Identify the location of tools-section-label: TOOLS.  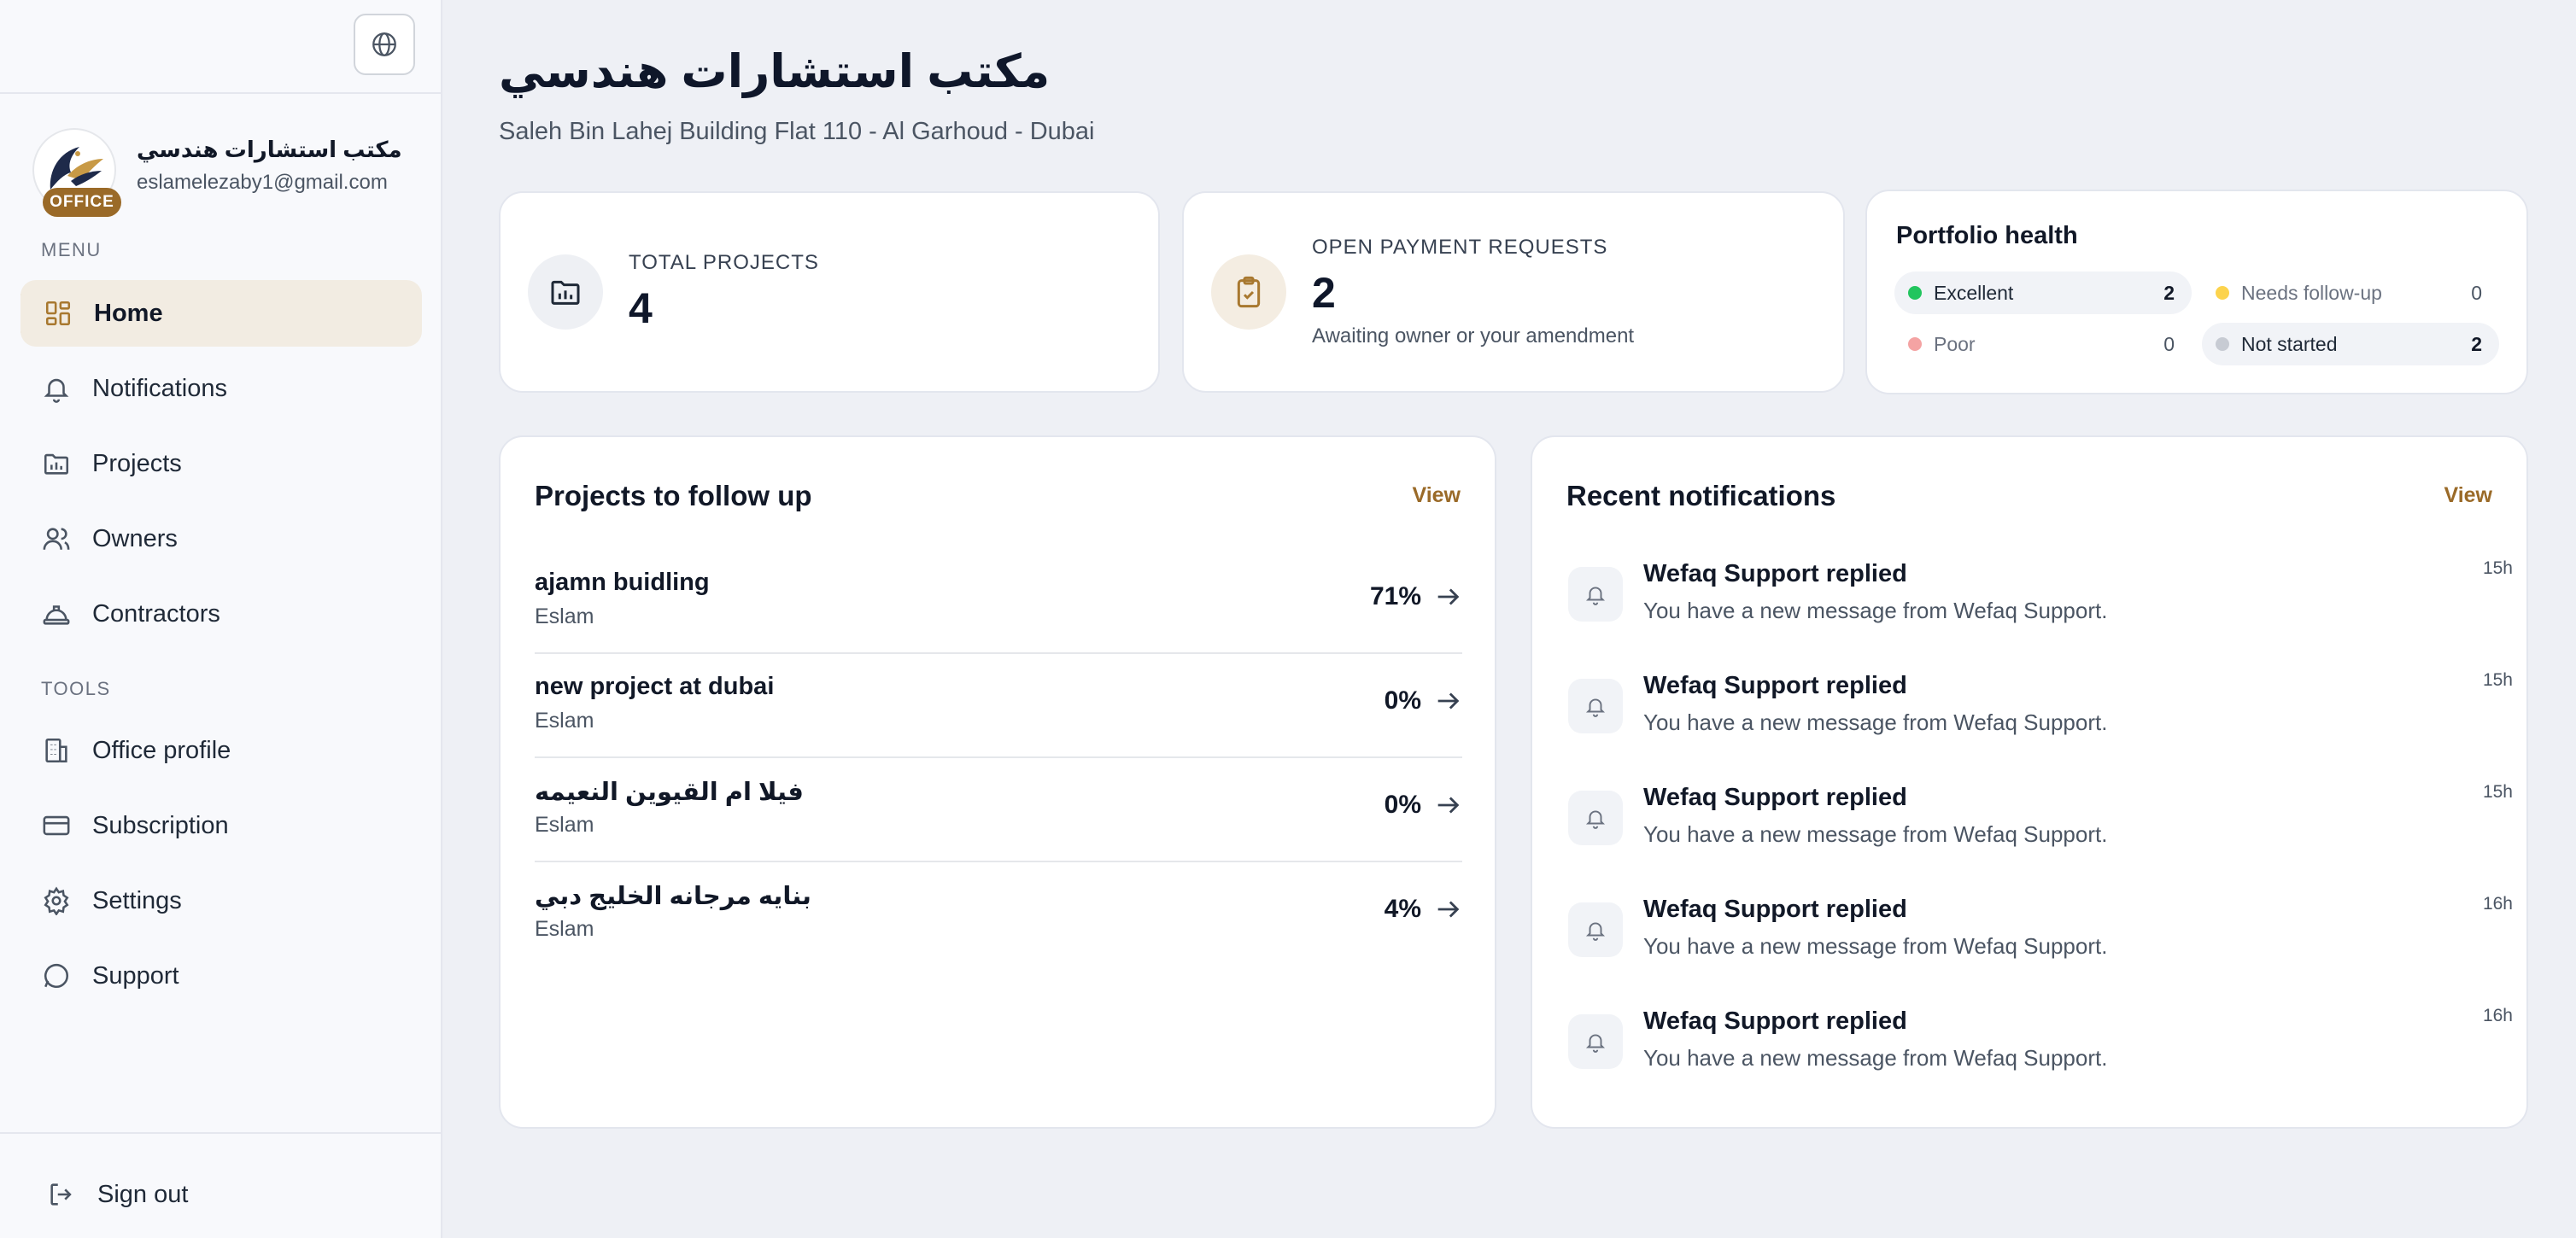
(76, 689).